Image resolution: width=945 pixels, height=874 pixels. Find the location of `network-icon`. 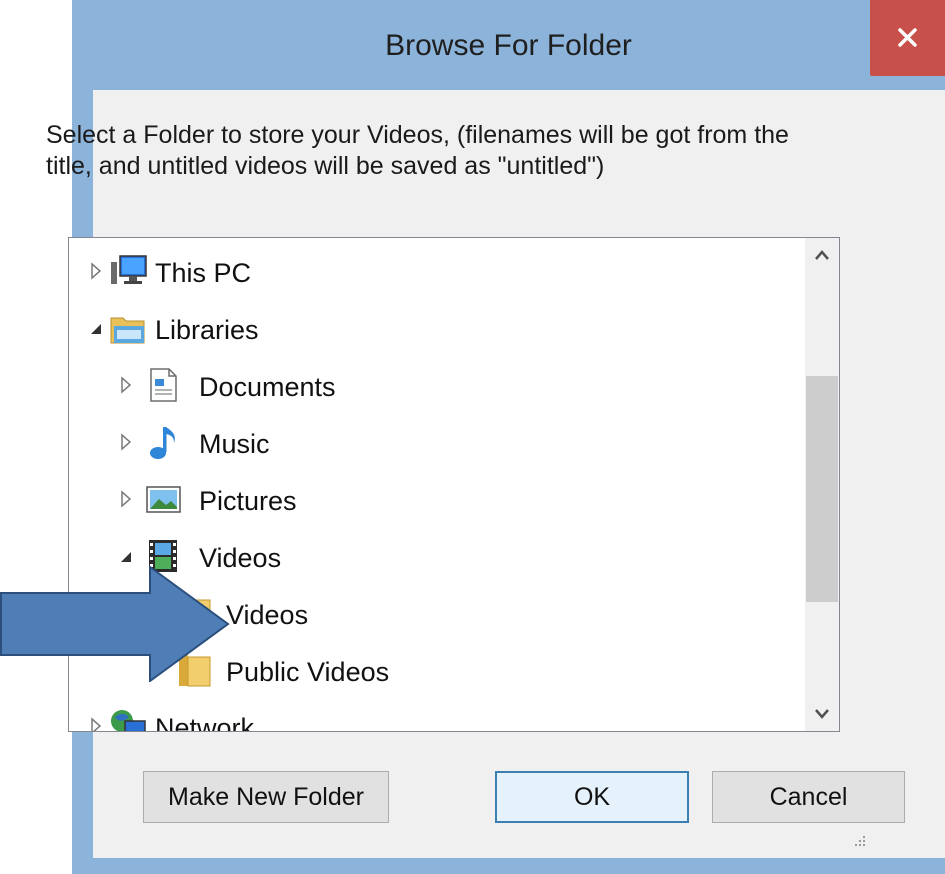

network-icon is located at coordinates (128, 720).